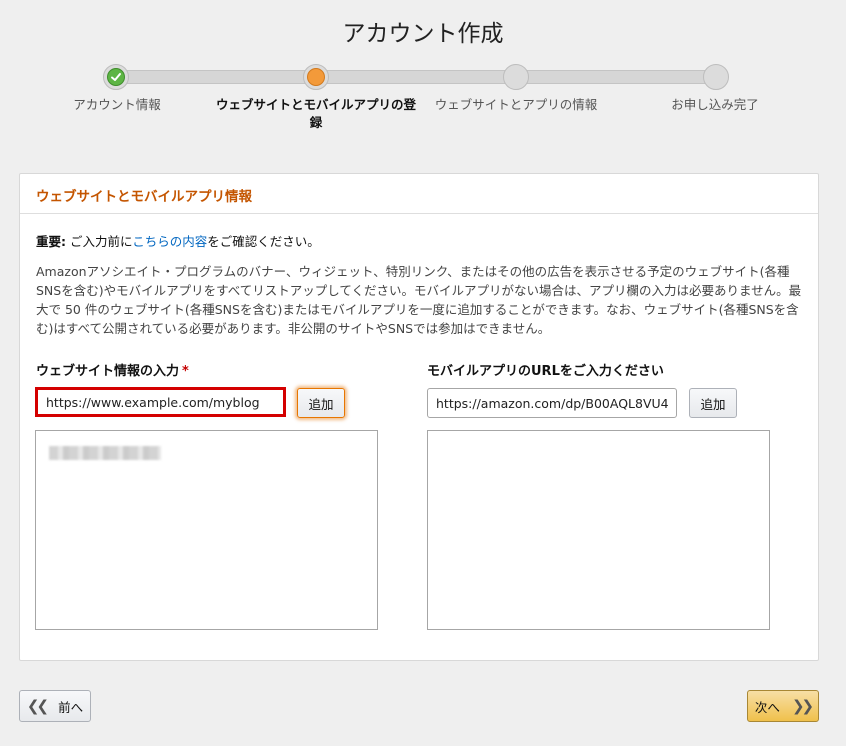  I want to click on step-2-current-icon, so click(316, 77).